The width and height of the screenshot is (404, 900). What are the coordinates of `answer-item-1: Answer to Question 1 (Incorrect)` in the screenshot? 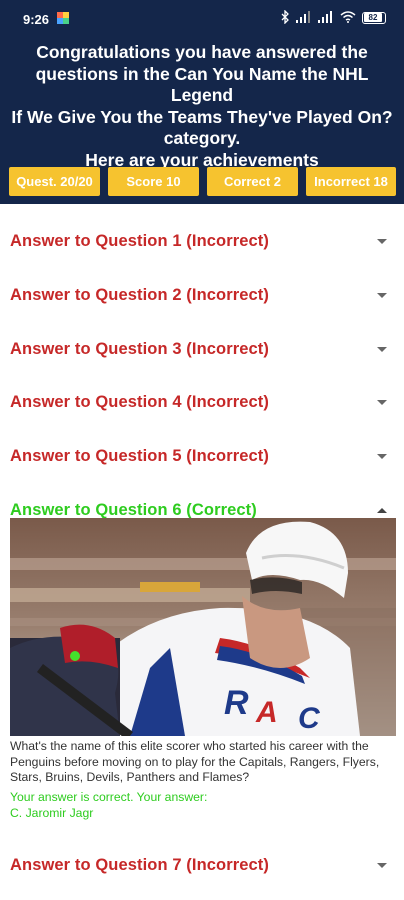 It's located at (202, 239).